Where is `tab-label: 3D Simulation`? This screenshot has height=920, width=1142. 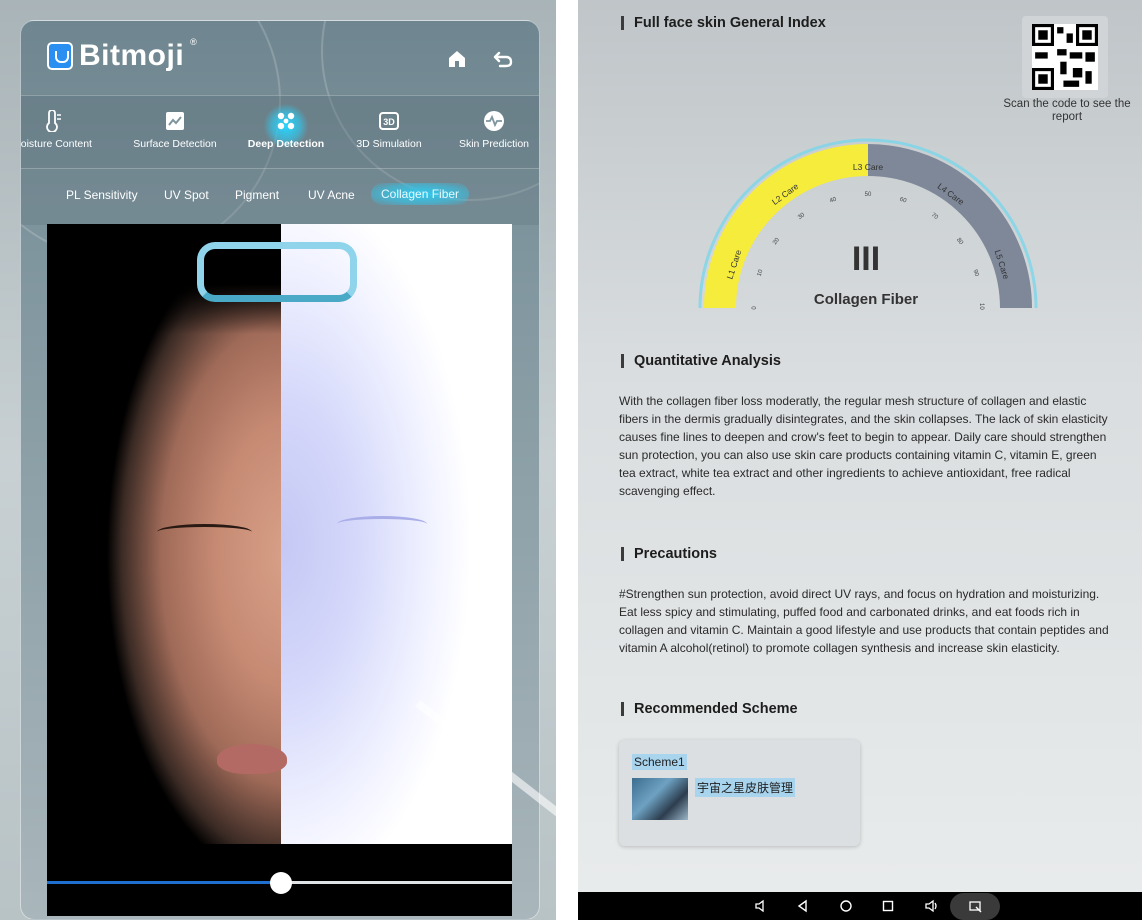 tab-label: 3D Simulation is located at coordinates (389, 144).